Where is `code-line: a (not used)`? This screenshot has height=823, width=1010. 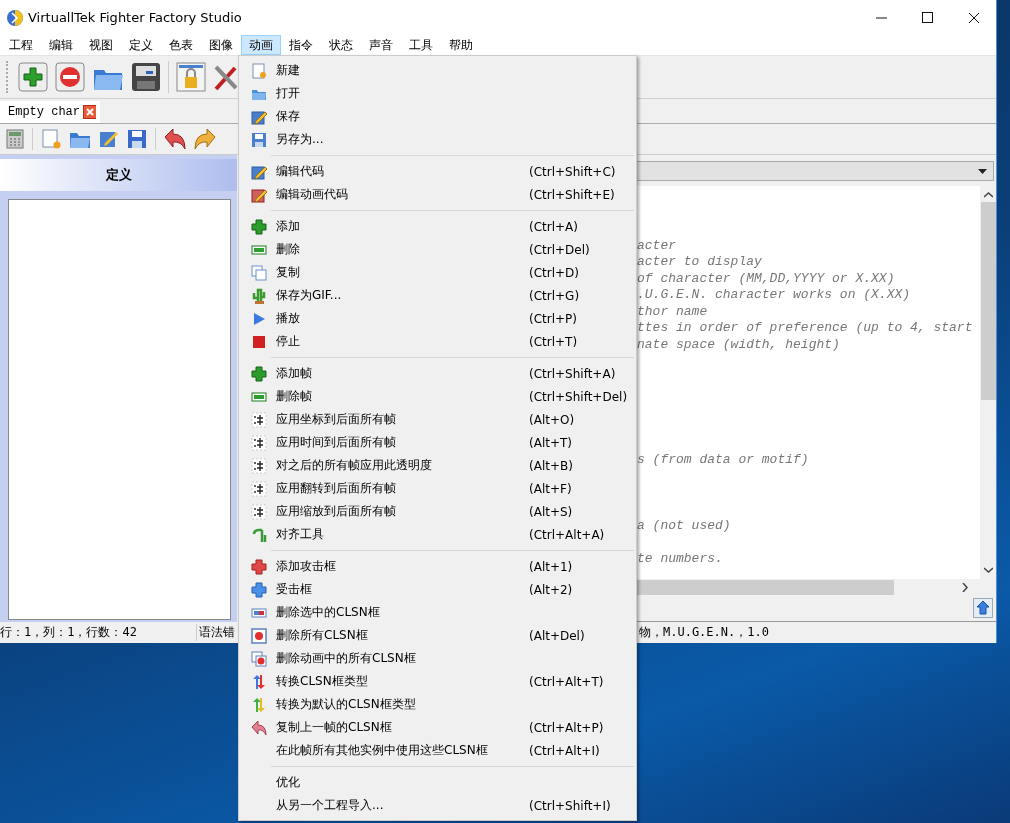 code-line: a (not used) is located at coordinates (684, 526).